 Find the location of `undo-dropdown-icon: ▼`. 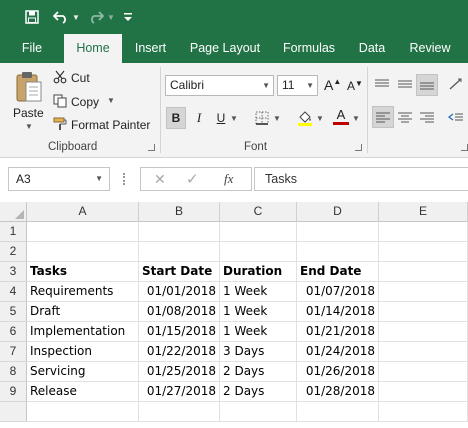

undo-dropdown-icon: ▼ is located at coordinates (76, 17).